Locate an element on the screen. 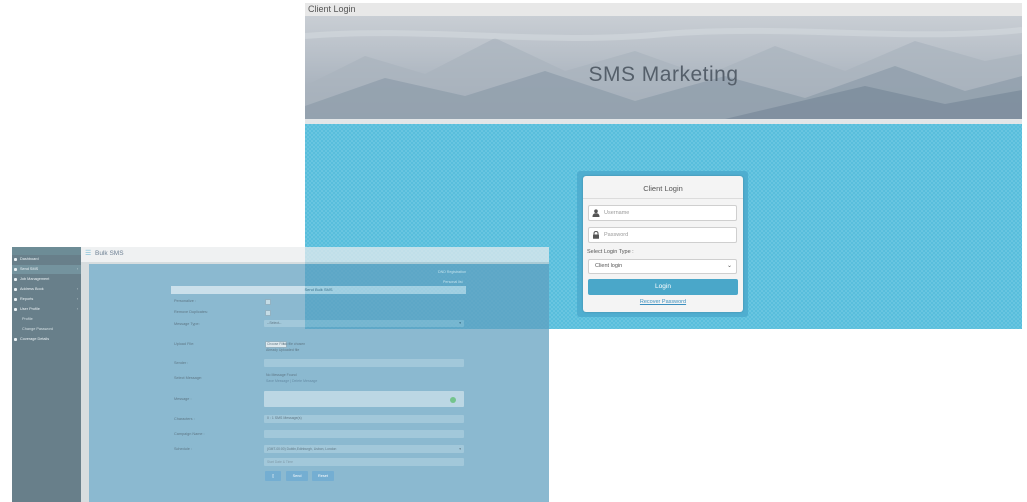 This screenshot has height=502, width=1027. home-icon is located at coordinates (15, 259).